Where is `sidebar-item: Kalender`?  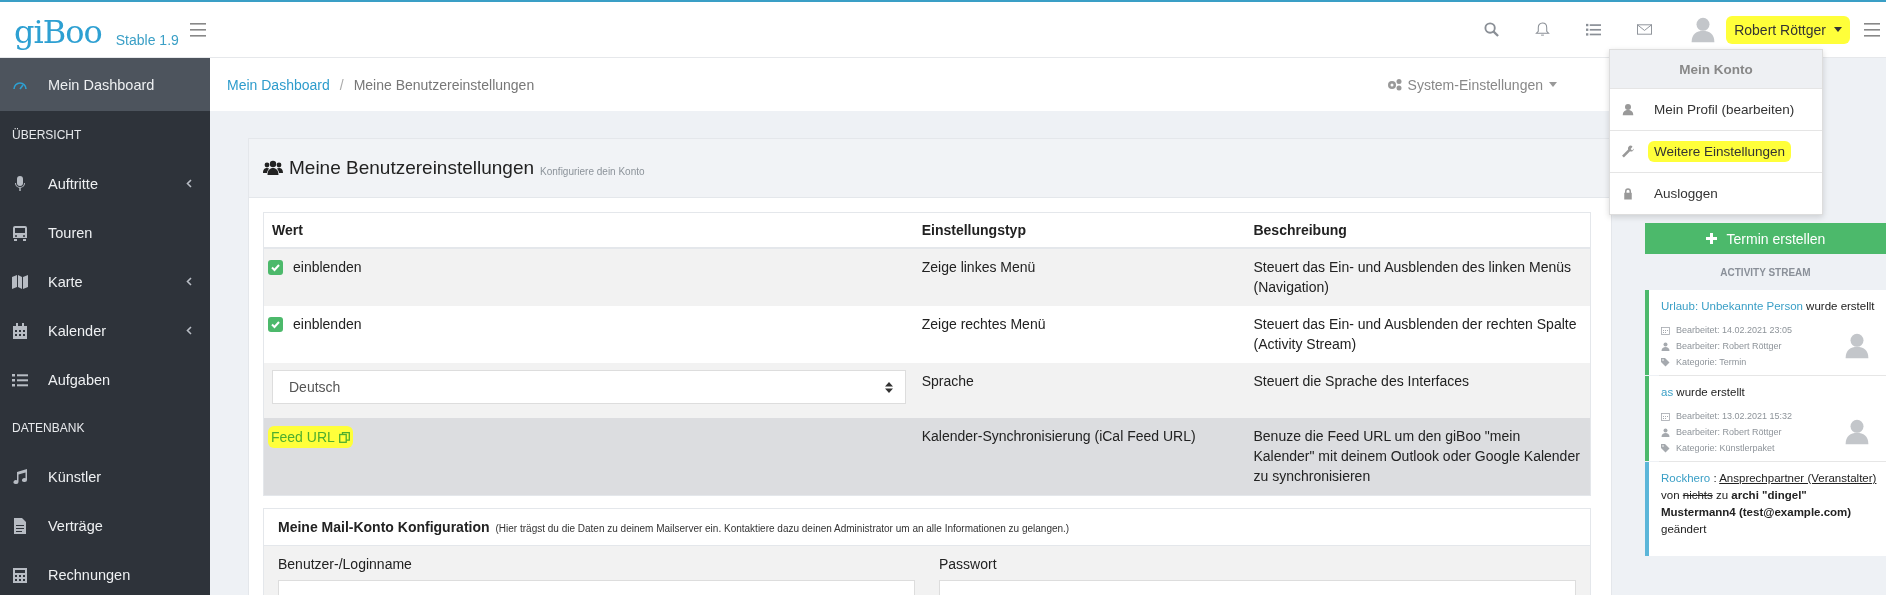
sidebar-item: Kalender is located at coordinates (105, 330).